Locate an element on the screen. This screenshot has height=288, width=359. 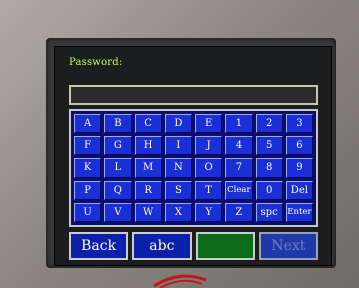
key-p: P is located at coordinates (88, 190).